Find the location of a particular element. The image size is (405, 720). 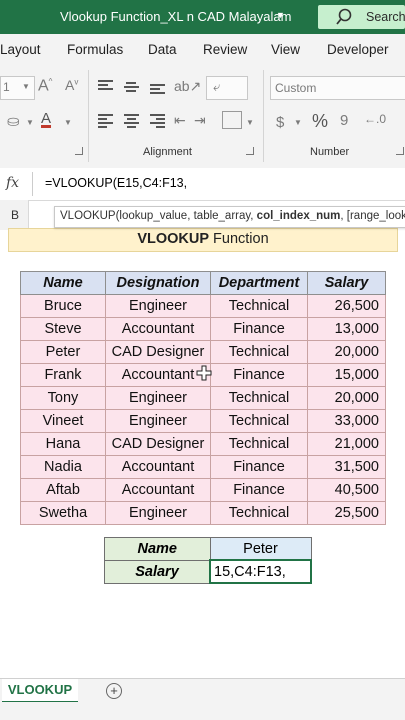

tab-page-layout: Layout is located at coordinates (20, 49).